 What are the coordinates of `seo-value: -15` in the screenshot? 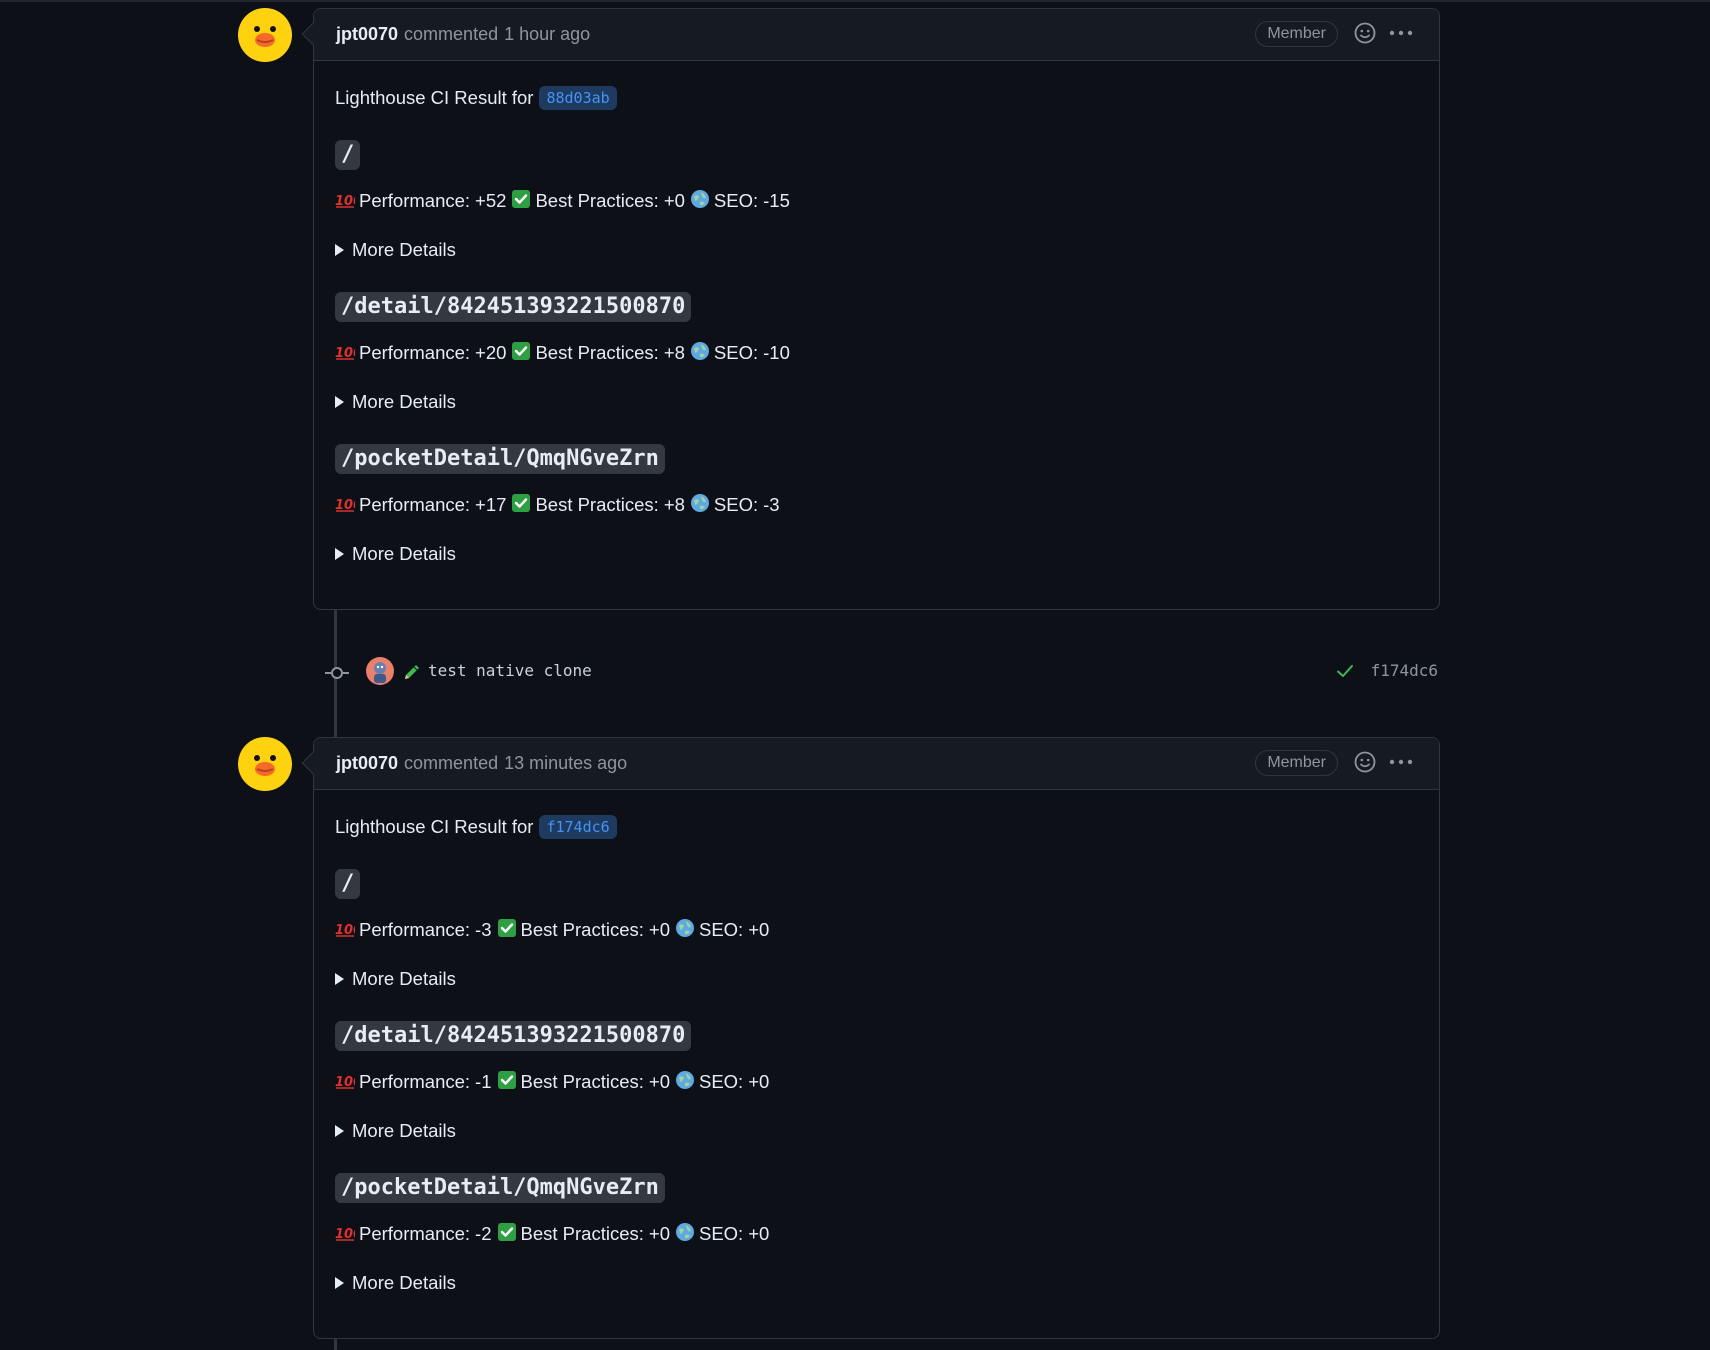 It's located at (776, 200).